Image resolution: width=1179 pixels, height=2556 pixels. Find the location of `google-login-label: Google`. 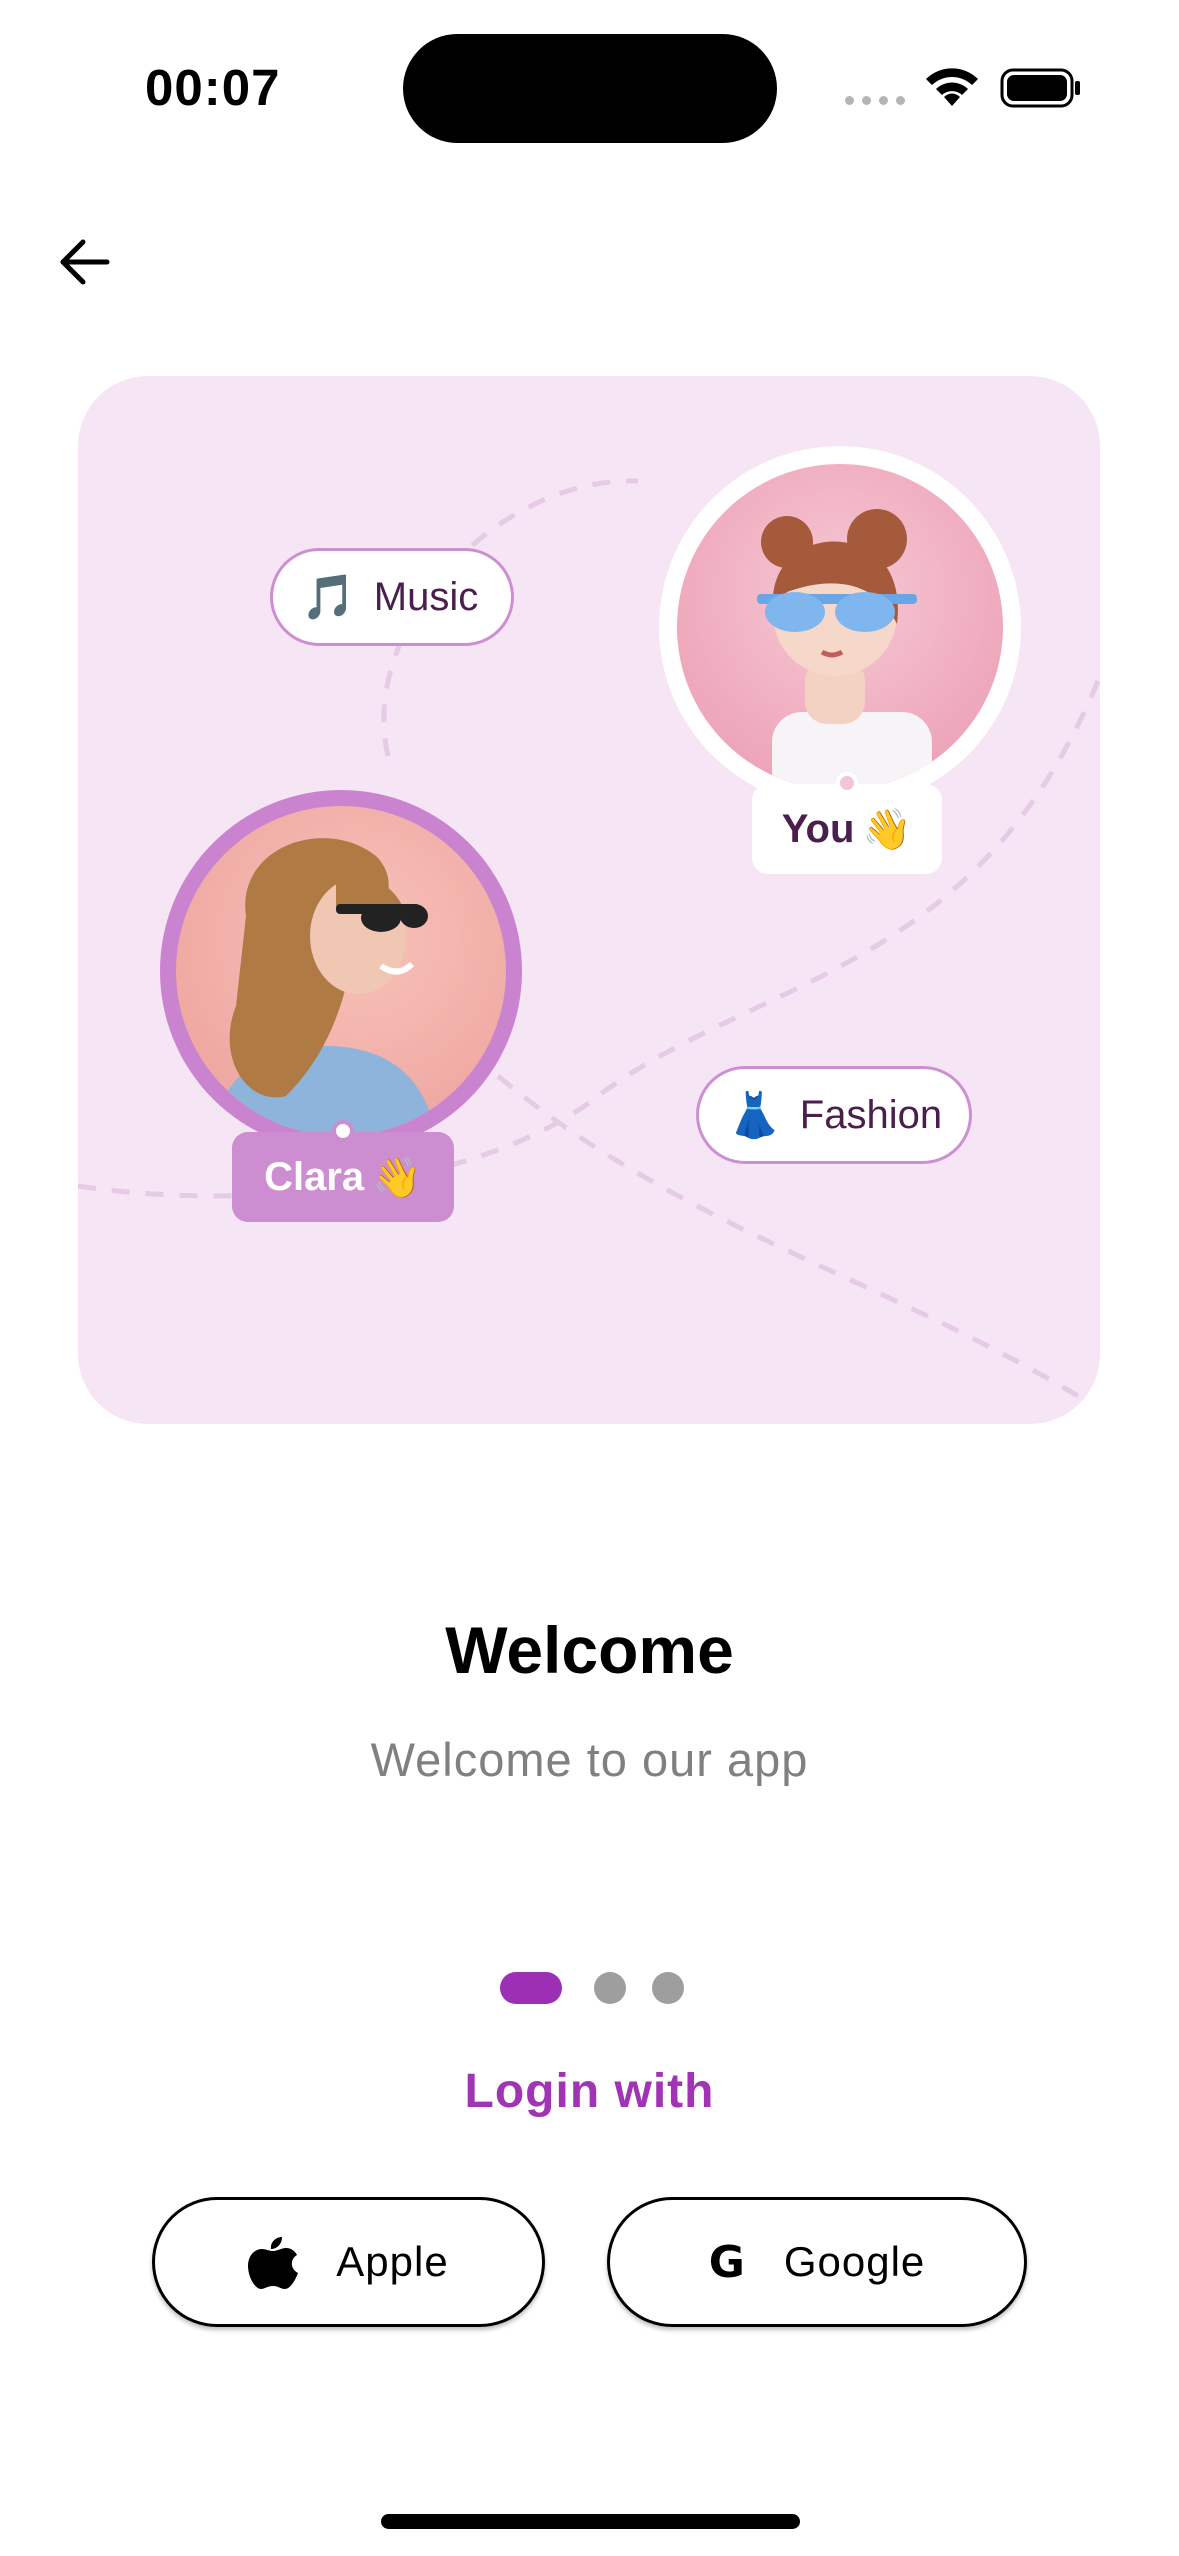

google-login-label: Google is located at coordinates (854, 2261).